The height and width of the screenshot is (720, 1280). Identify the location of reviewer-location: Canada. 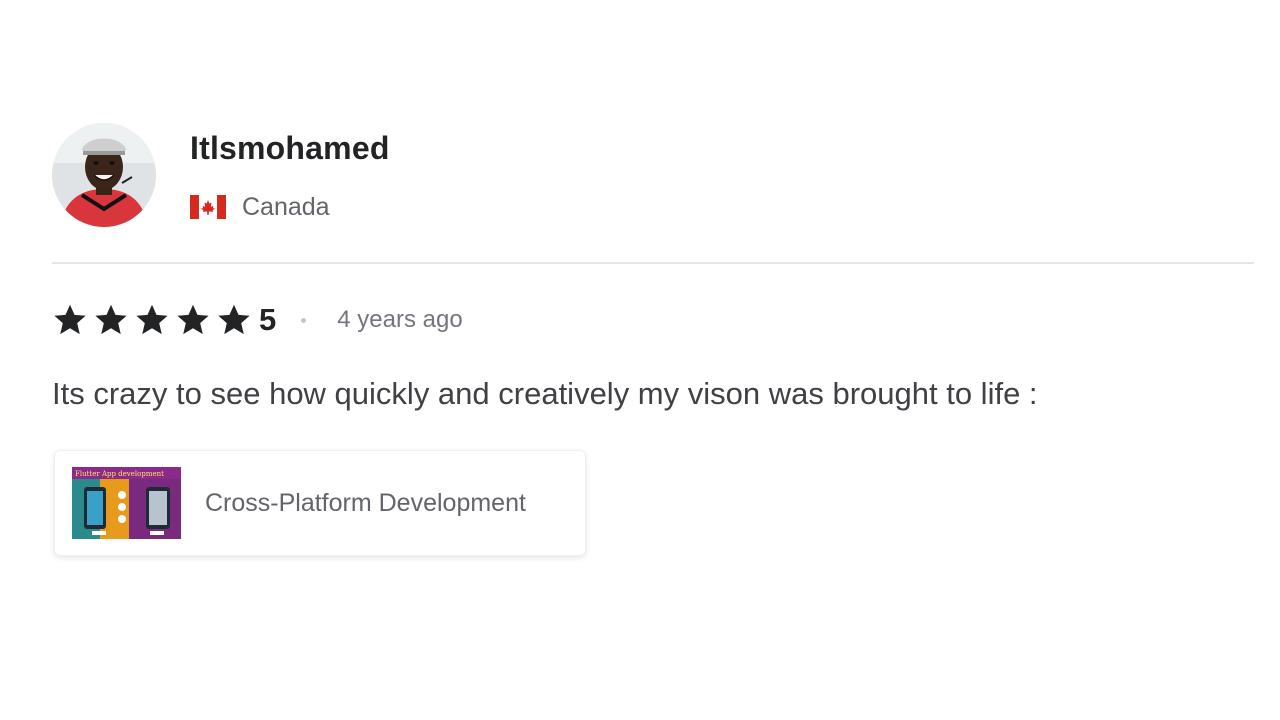
(260, 207).